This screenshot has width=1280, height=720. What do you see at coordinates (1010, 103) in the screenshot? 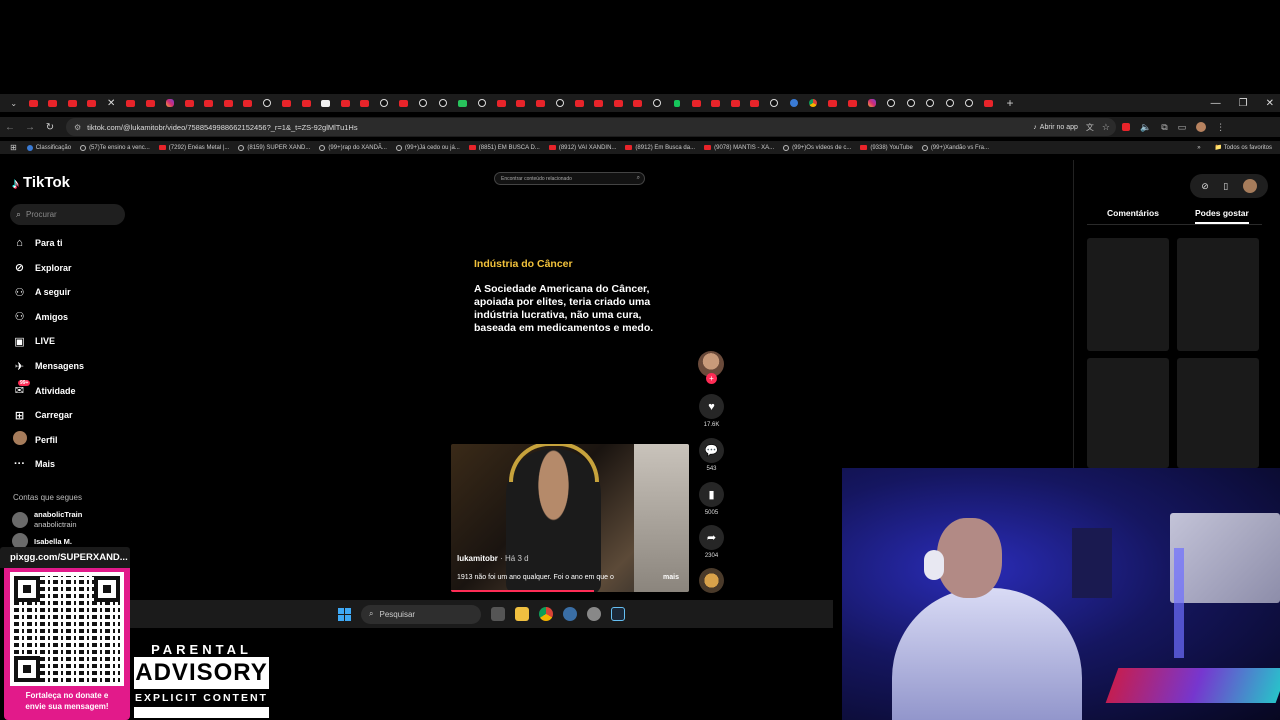
I see `new-tab-button: +` at bounding box center [1010, 103].